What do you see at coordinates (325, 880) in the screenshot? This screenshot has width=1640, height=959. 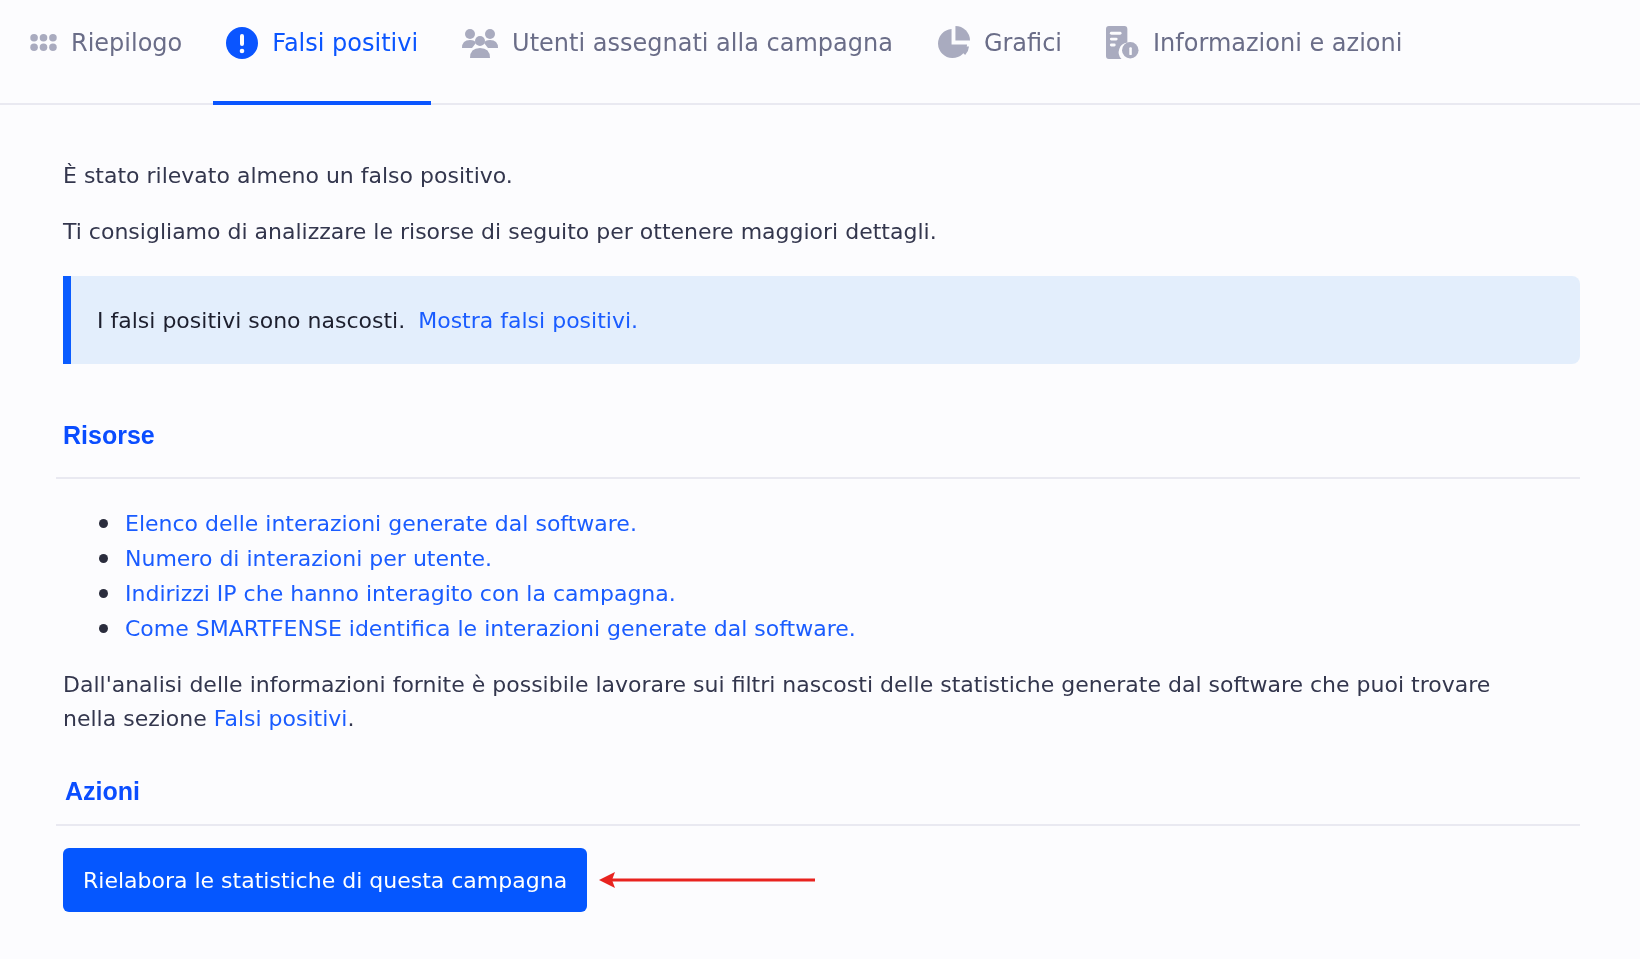 I see `reprocess-button: Rielabora le statistiche di questa campagna` at bounding box center [325, 880].